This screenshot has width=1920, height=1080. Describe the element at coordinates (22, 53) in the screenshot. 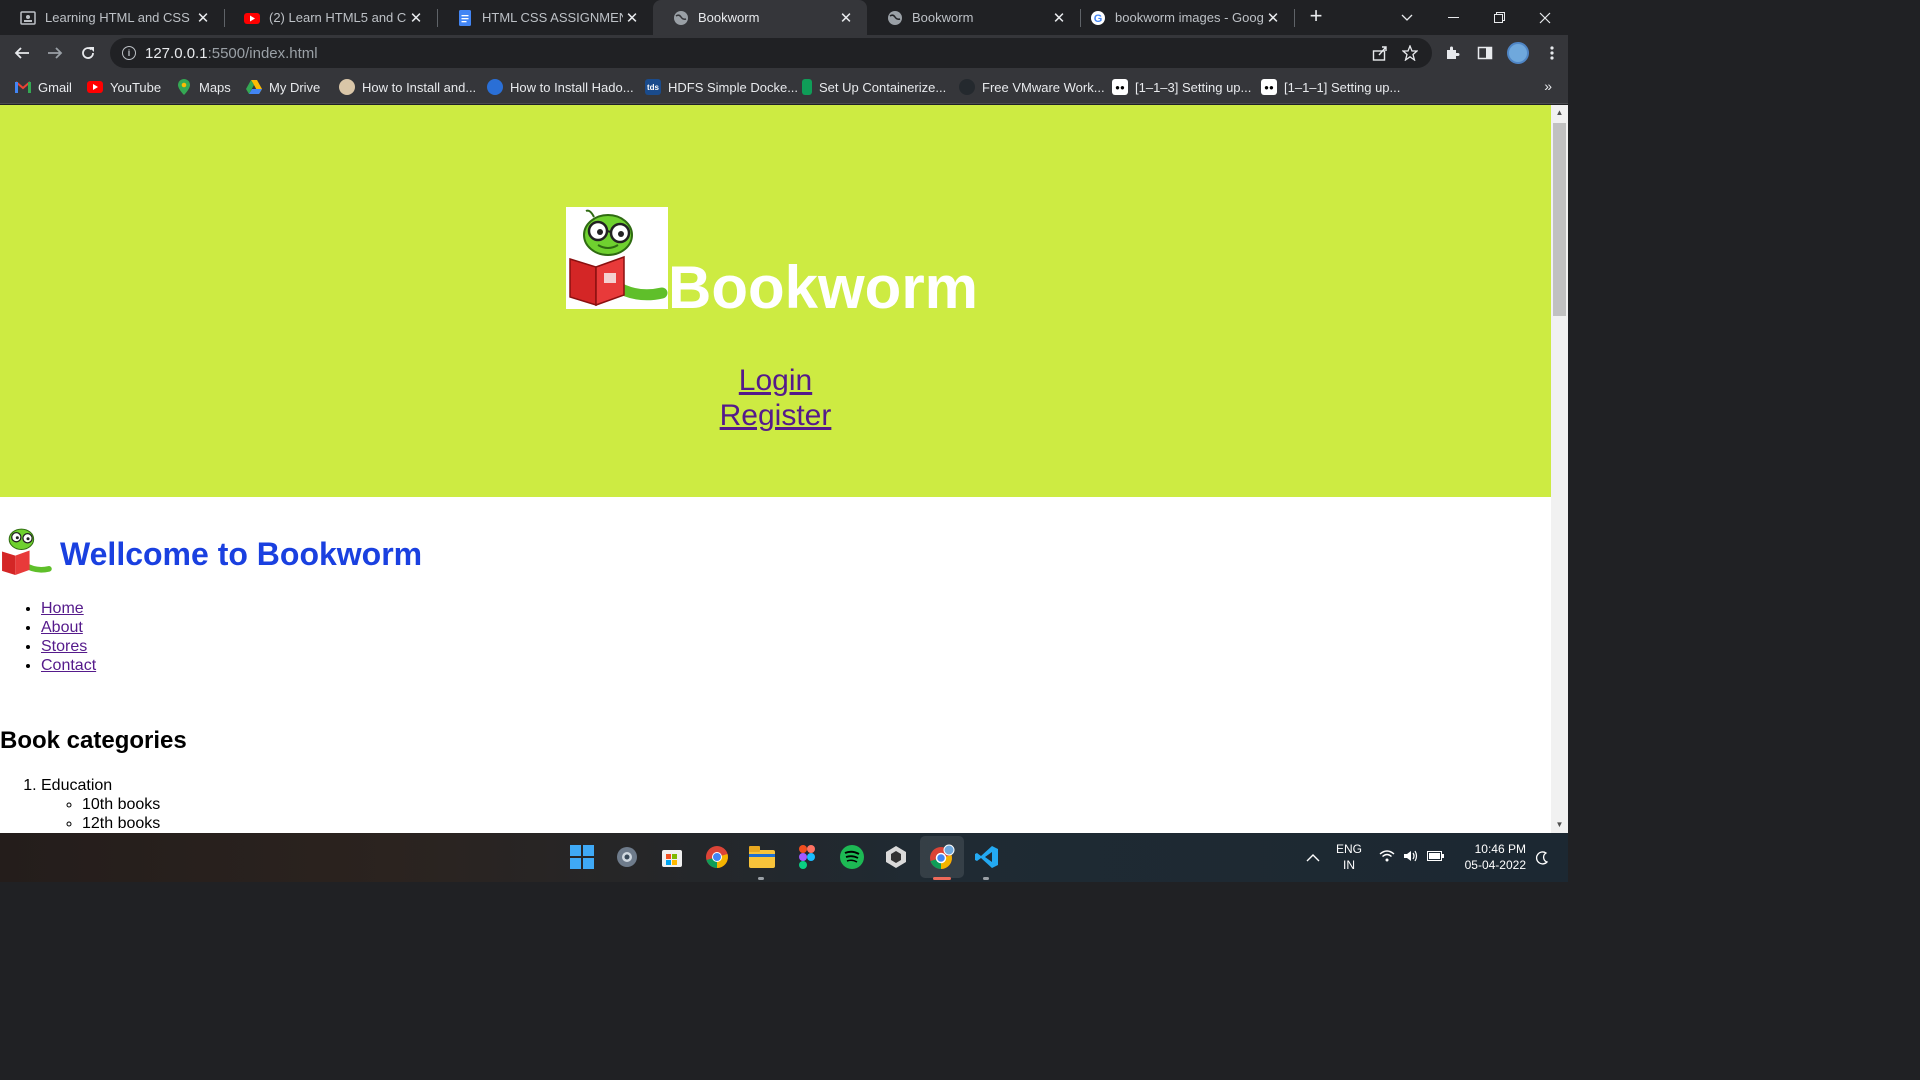

I see `back-button` at that location.